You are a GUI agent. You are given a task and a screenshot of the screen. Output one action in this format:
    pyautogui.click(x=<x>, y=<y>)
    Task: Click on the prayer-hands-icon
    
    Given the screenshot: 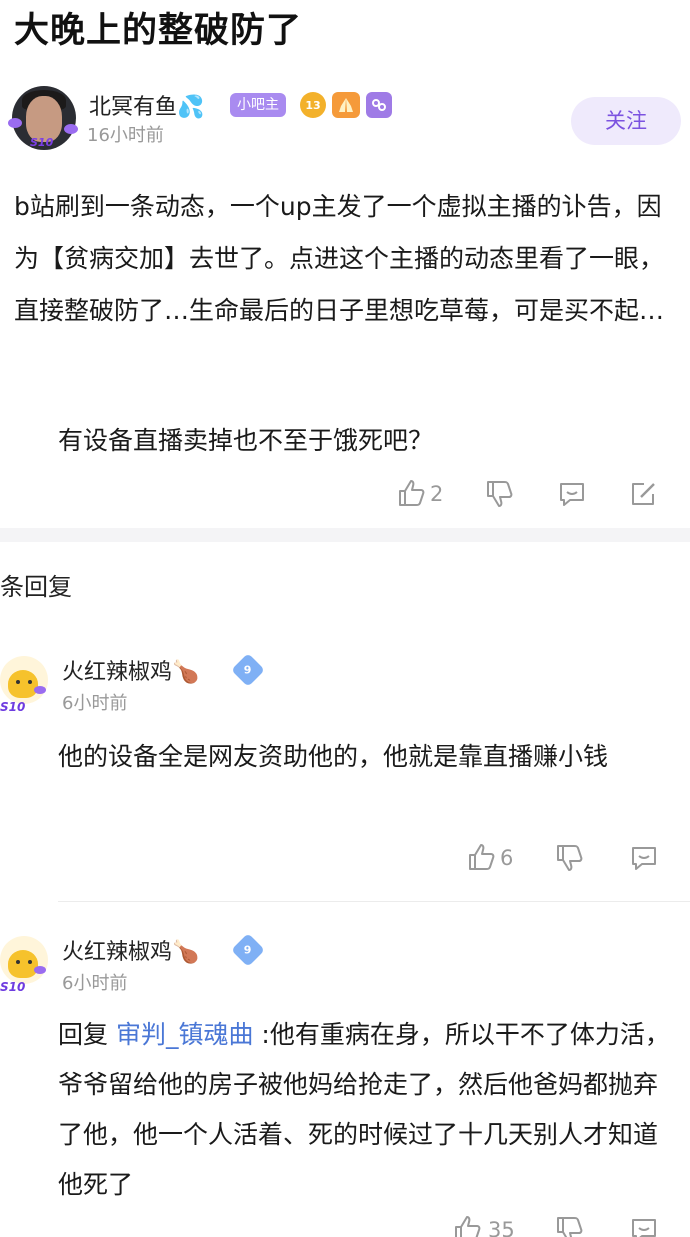 What is the action you would take?
    pyautogui.click(x=346, y=105)
    